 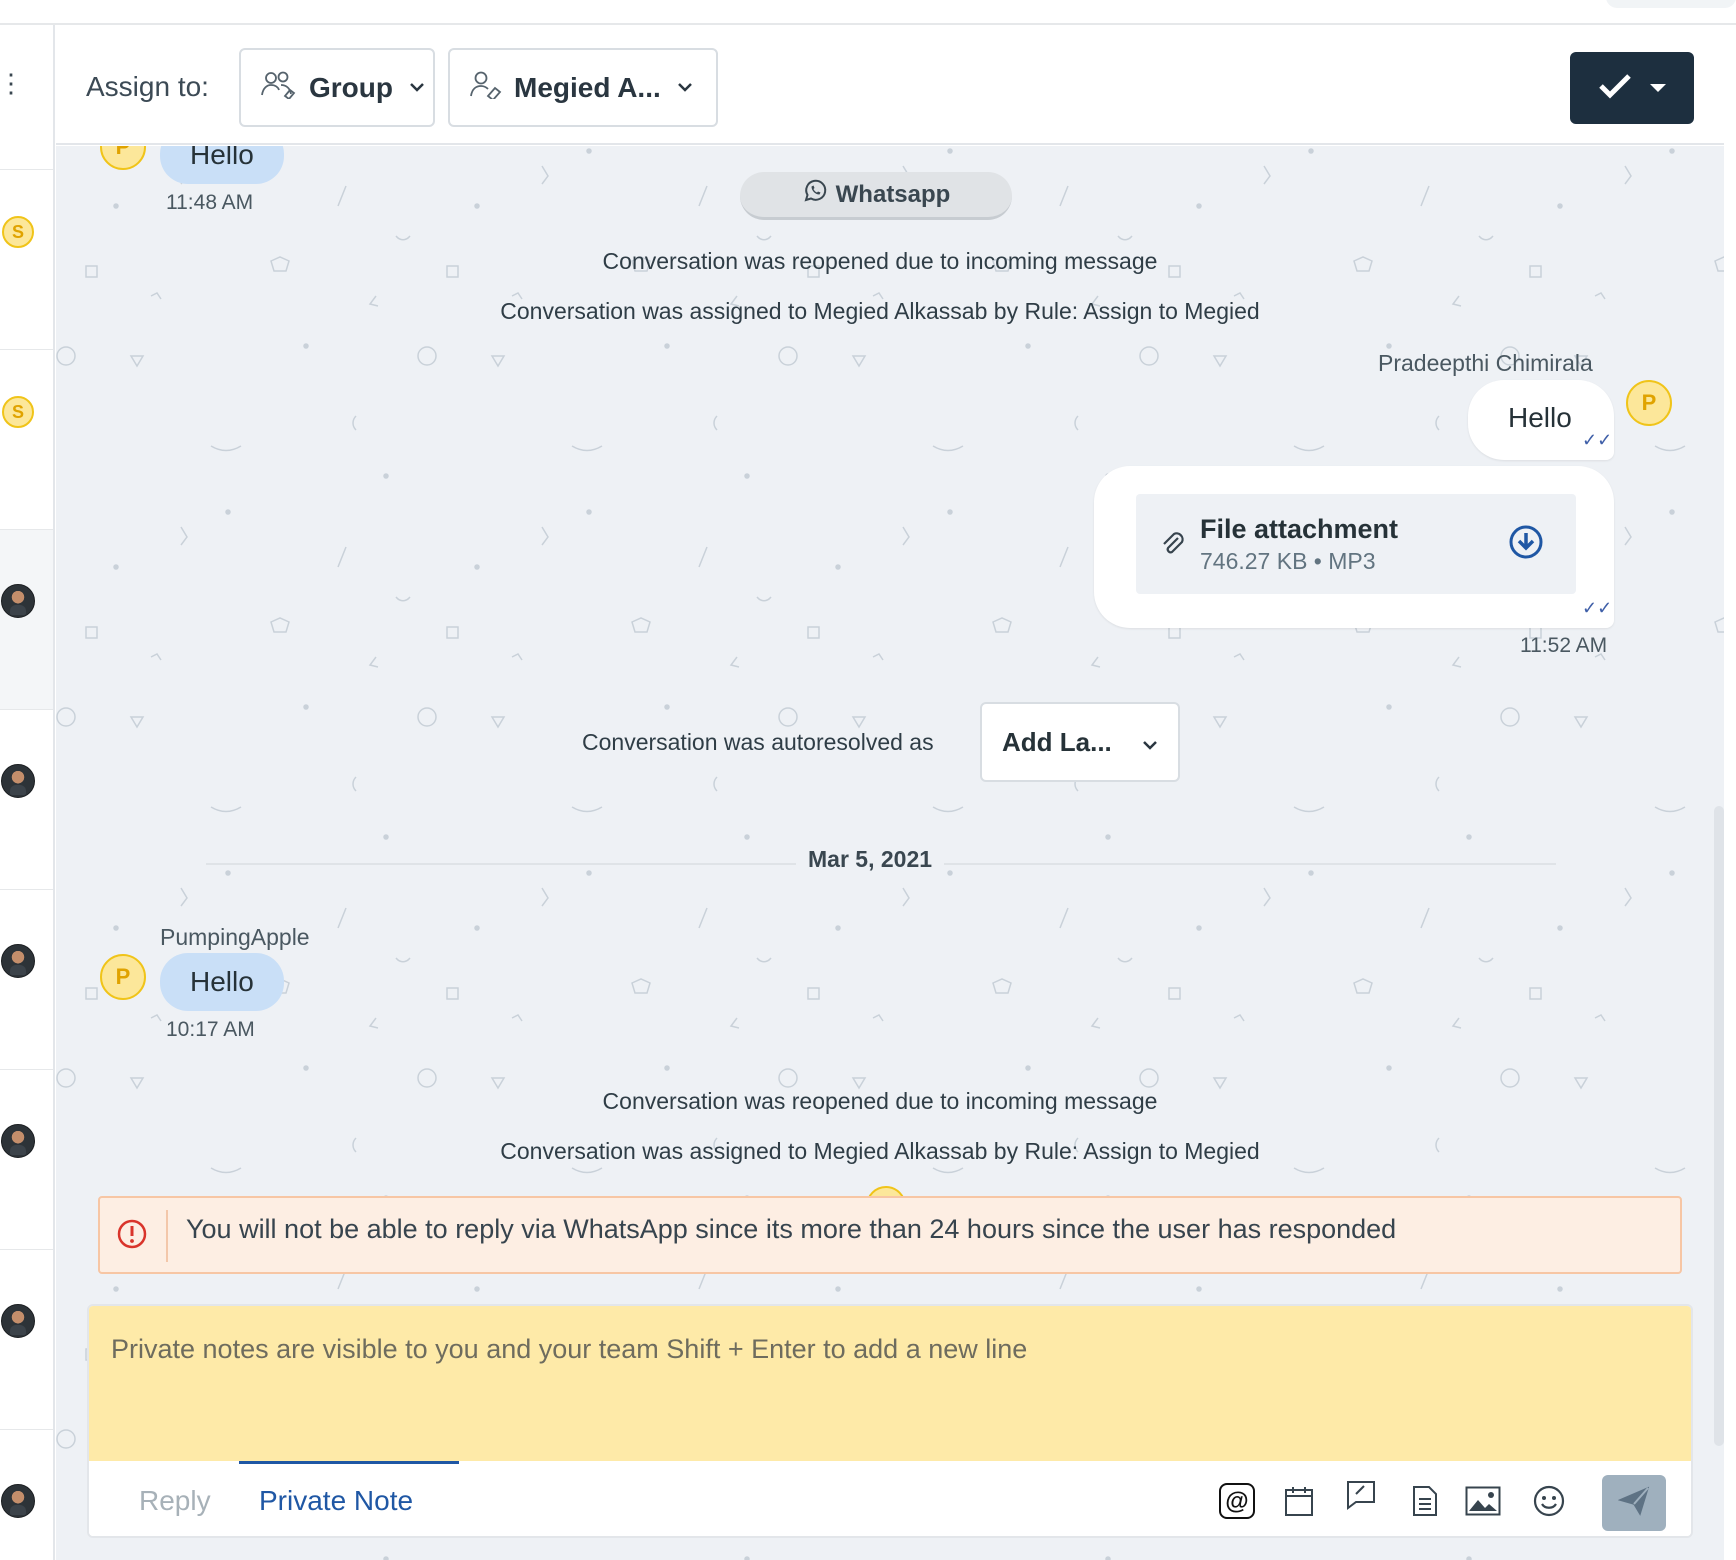 What do you see at coordinates (1172, 545) in the screenshot?
I see `paperclip-icon` at bounding box center [1172, 545].